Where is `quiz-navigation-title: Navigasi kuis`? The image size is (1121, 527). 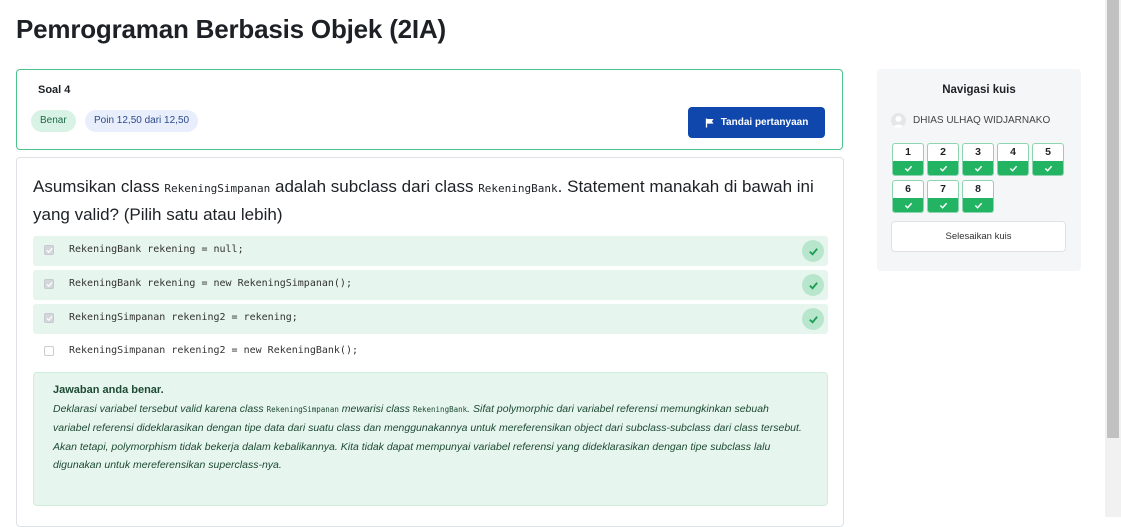 quiz-navigation-title: Navigasi kuis is located at coordinates (979, 90).